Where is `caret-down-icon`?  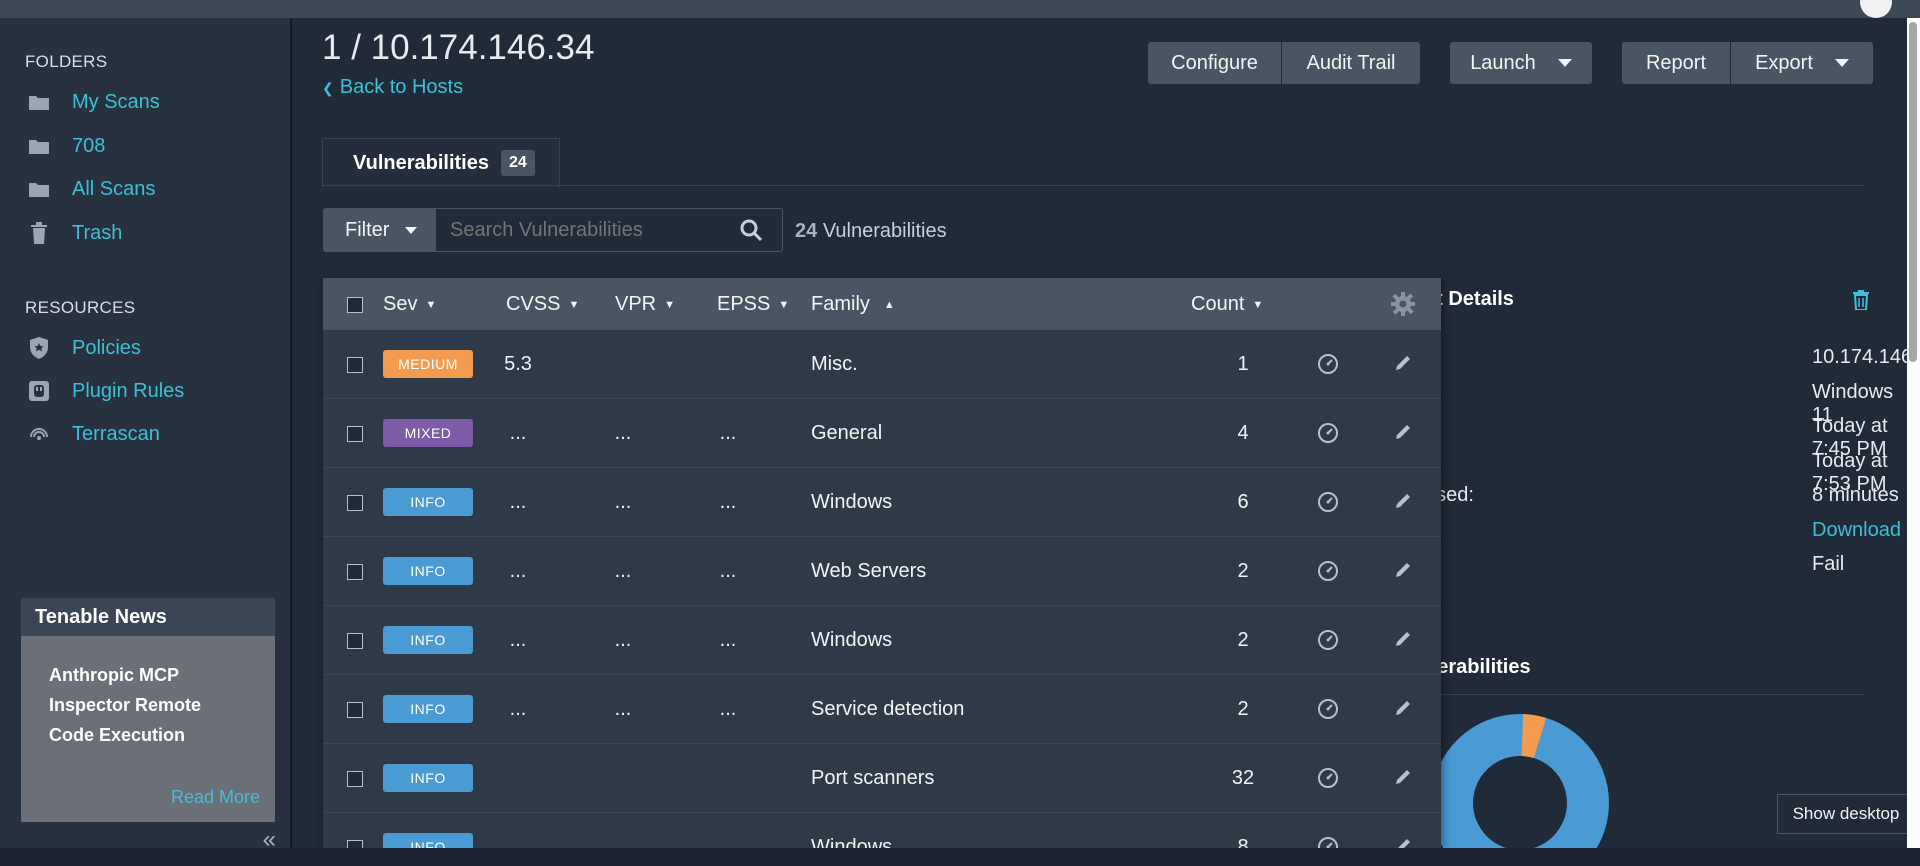
caret-down-icon is located at coordinates (1564, 63).